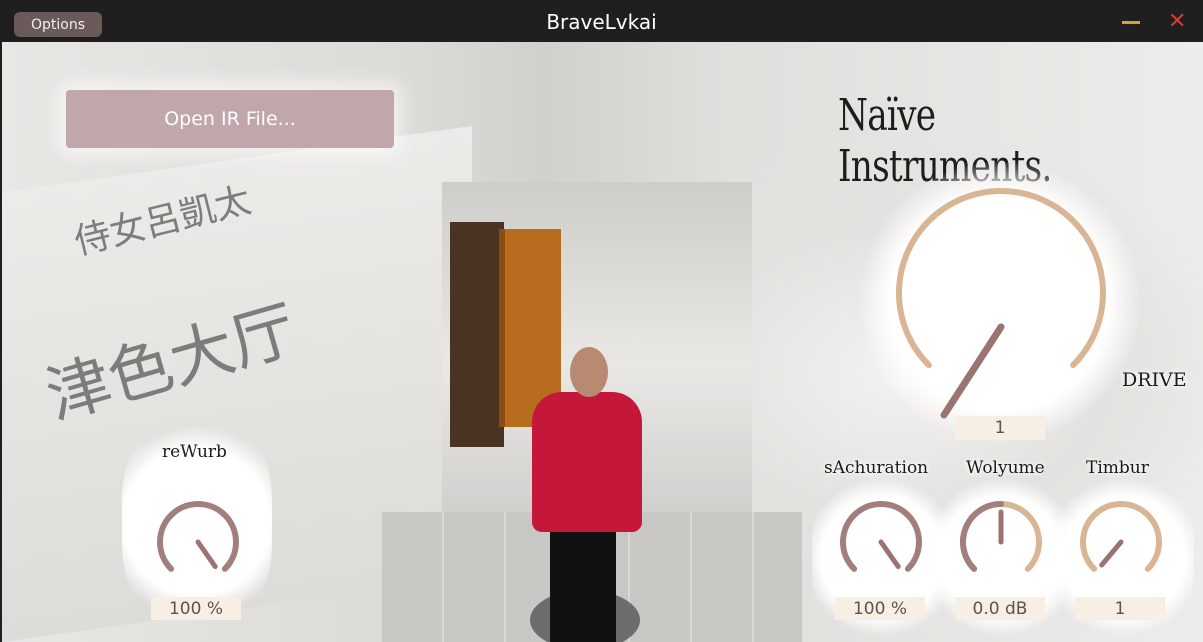 This screenshot has width=1203, height=642. What do you see at coordinates (1000, 608) in the screenshot?
I see `volume-value: 0.0 dB` at bounding box center [1000, 608].